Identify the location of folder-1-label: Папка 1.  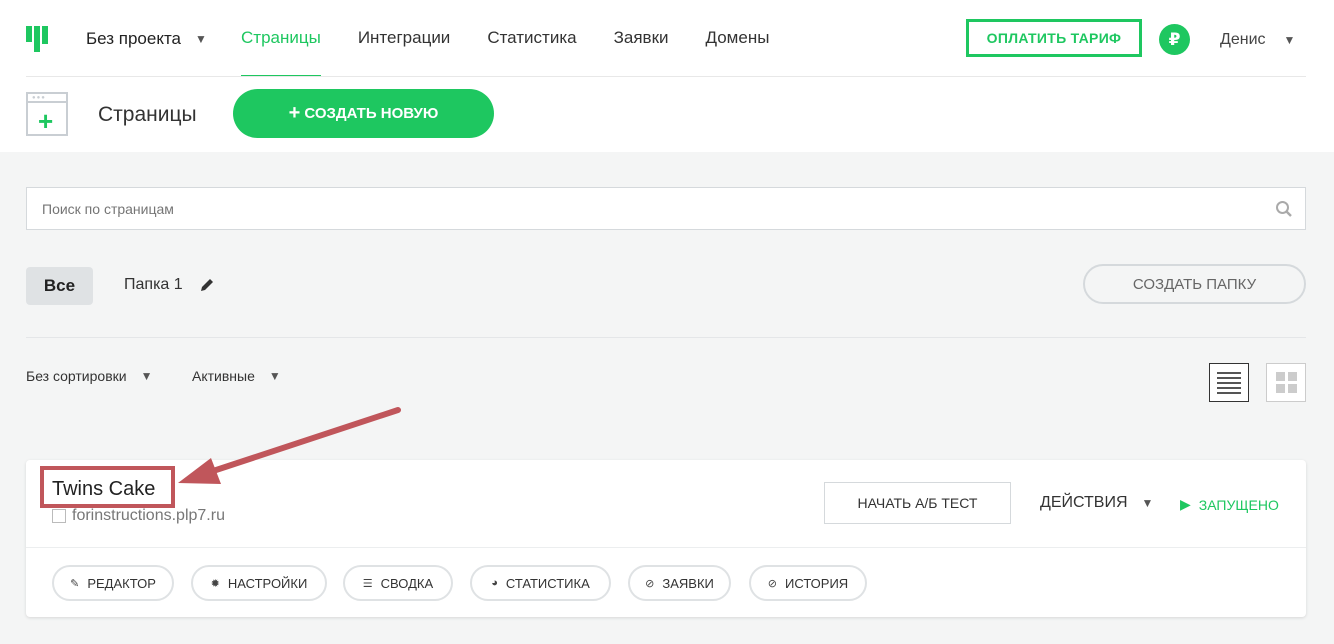
(153, 284).